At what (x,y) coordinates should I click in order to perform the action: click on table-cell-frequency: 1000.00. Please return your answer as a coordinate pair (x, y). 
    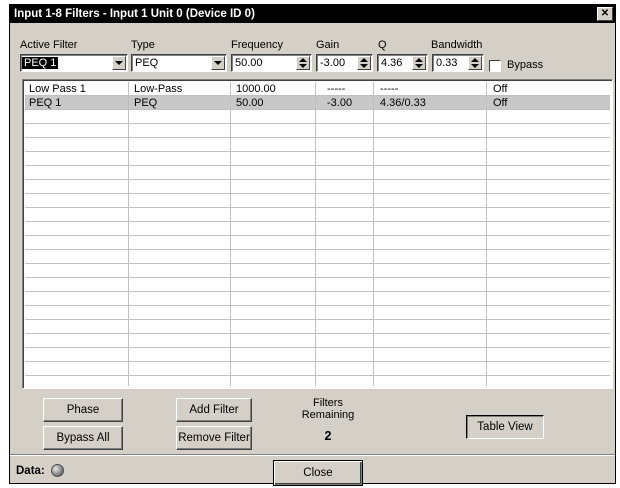
    Looking at the image, I should click on (256, 89).